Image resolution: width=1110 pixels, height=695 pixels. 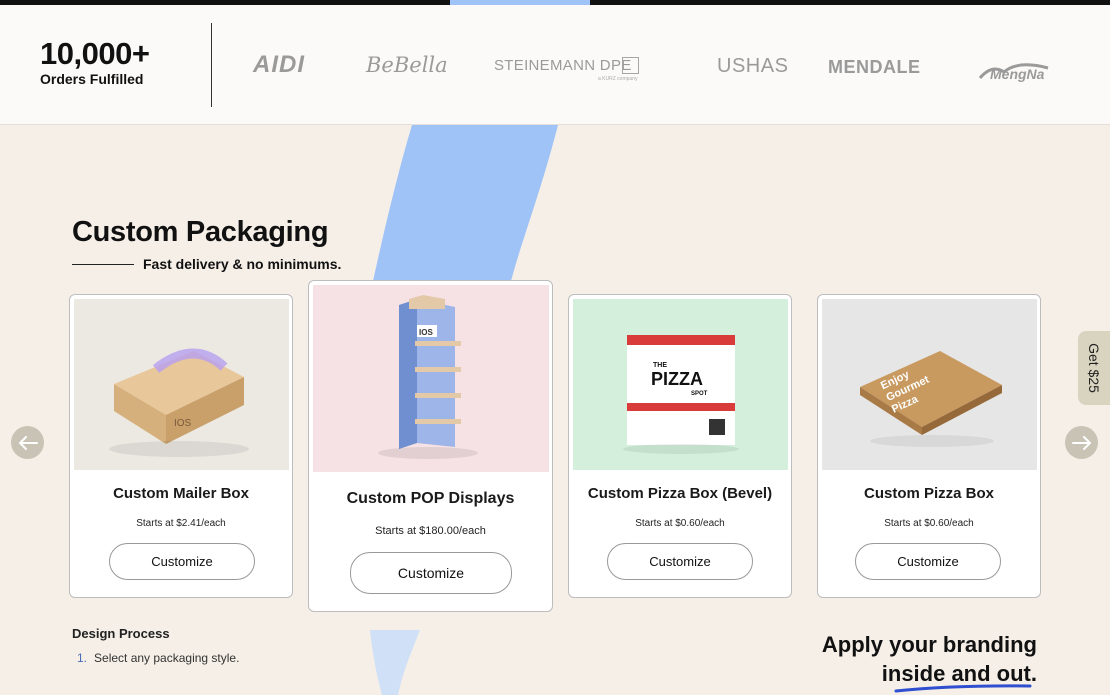 I want to click on brand-underline, so click(x=963, y=688).